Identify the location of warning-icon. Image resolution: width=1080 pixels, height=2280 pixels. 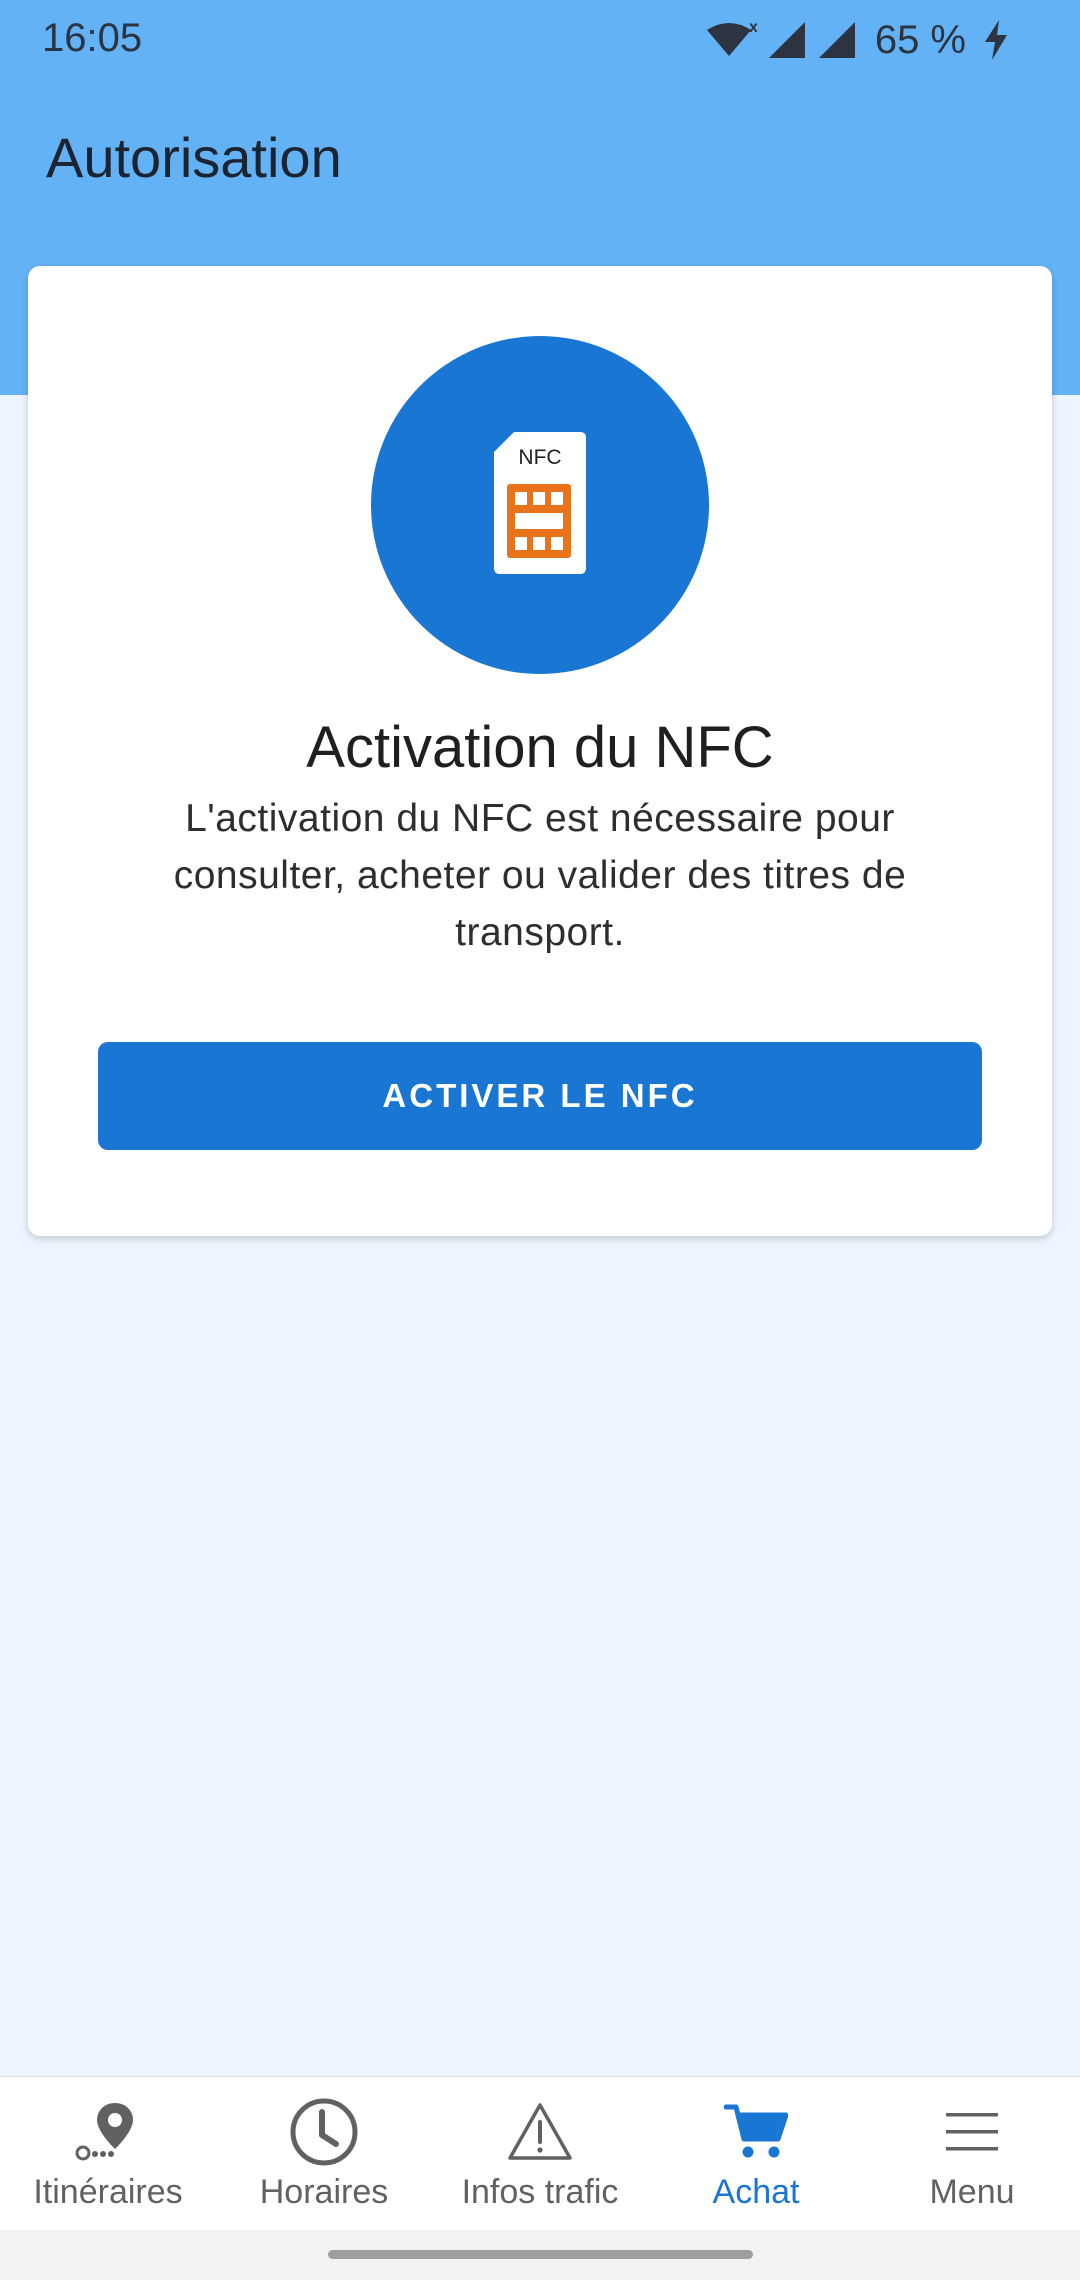
(540, 2132).